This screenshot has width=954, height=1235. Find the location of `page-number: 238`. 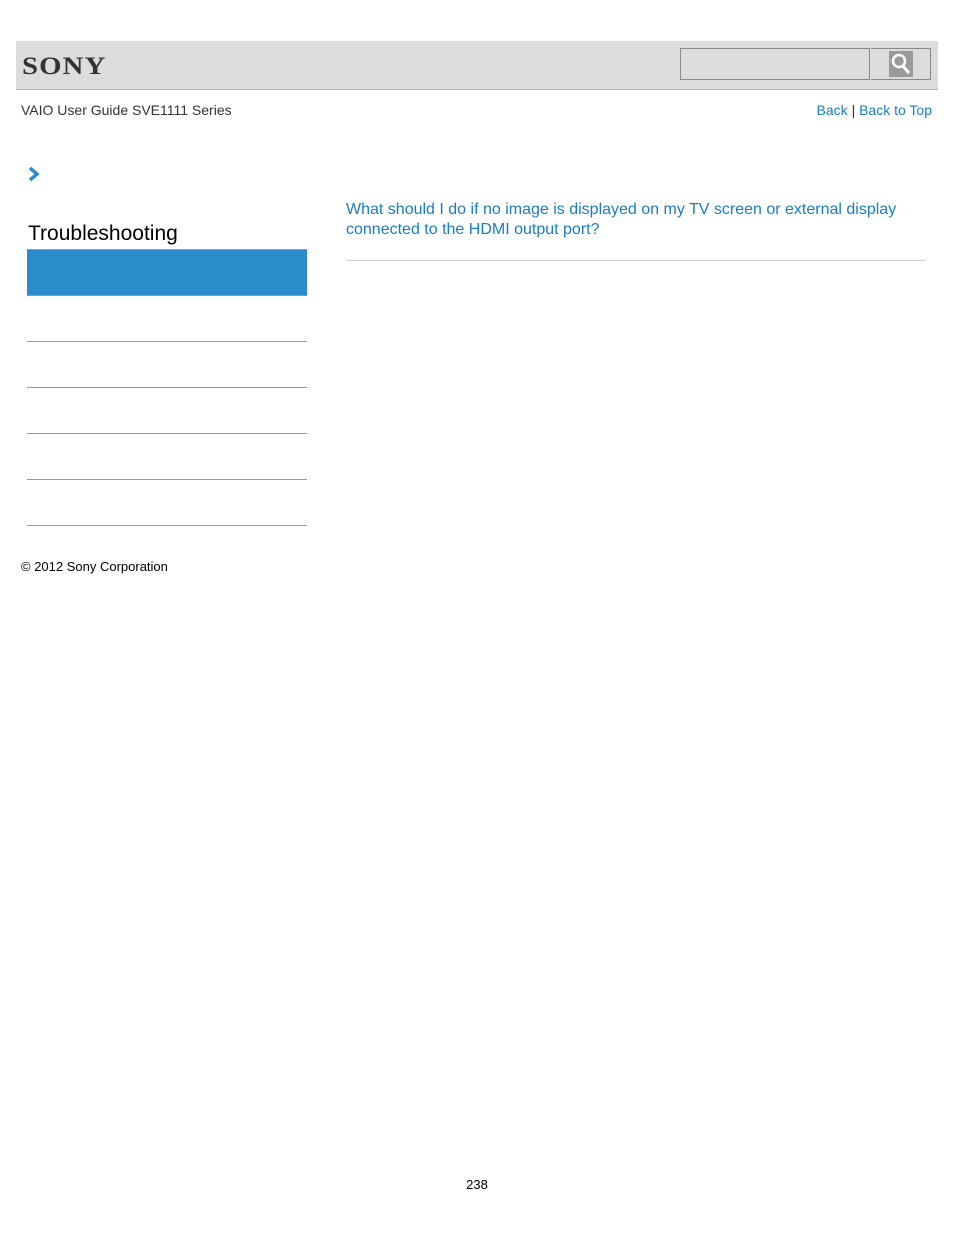

page-number: 238 is located at coordinates (477, 1184).